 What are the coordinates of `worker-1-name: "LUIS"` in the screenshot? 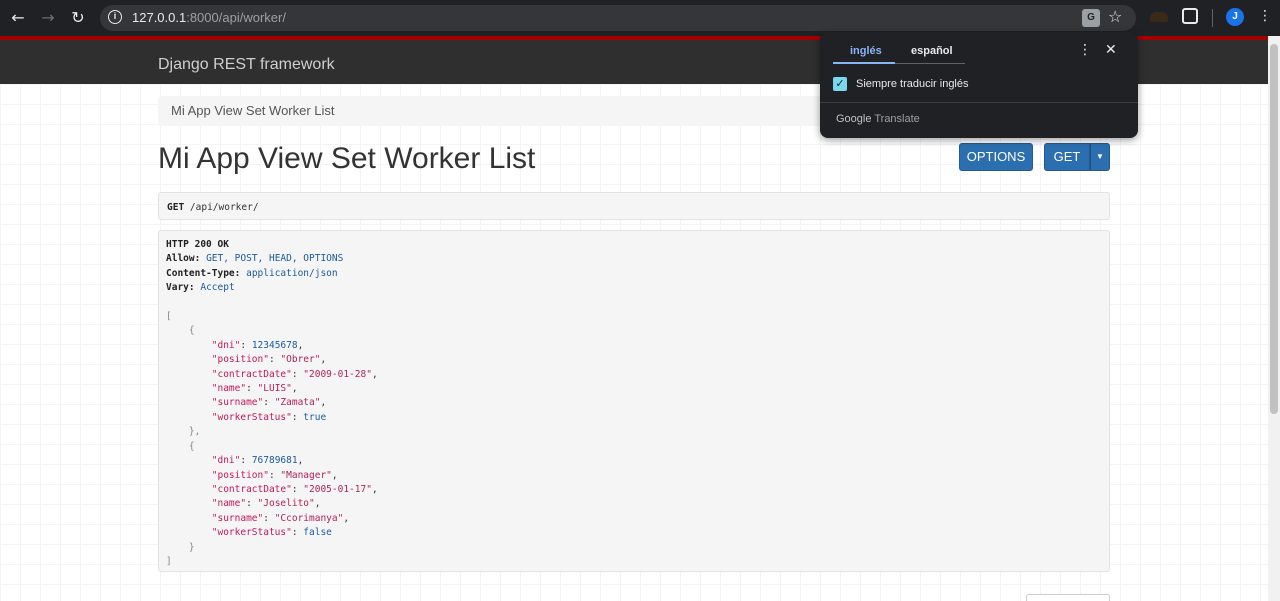 It's located at (274, 389).